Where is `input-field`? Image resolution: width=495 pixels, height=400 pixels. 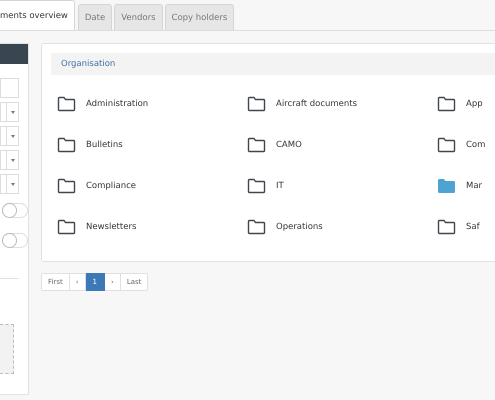 input-field is located at coordinates (9, 88).